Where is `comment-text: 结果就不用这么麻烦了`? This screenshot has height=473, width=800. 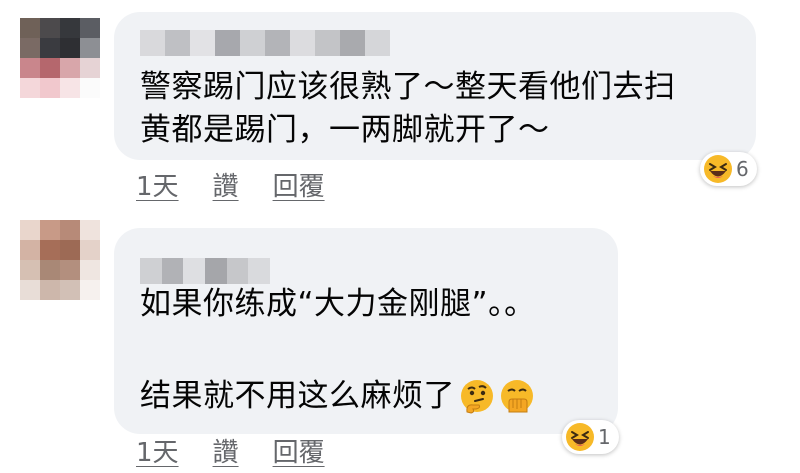
comment-text: 结果就不用这么麻烦了 is located at coordinates (297, 396).